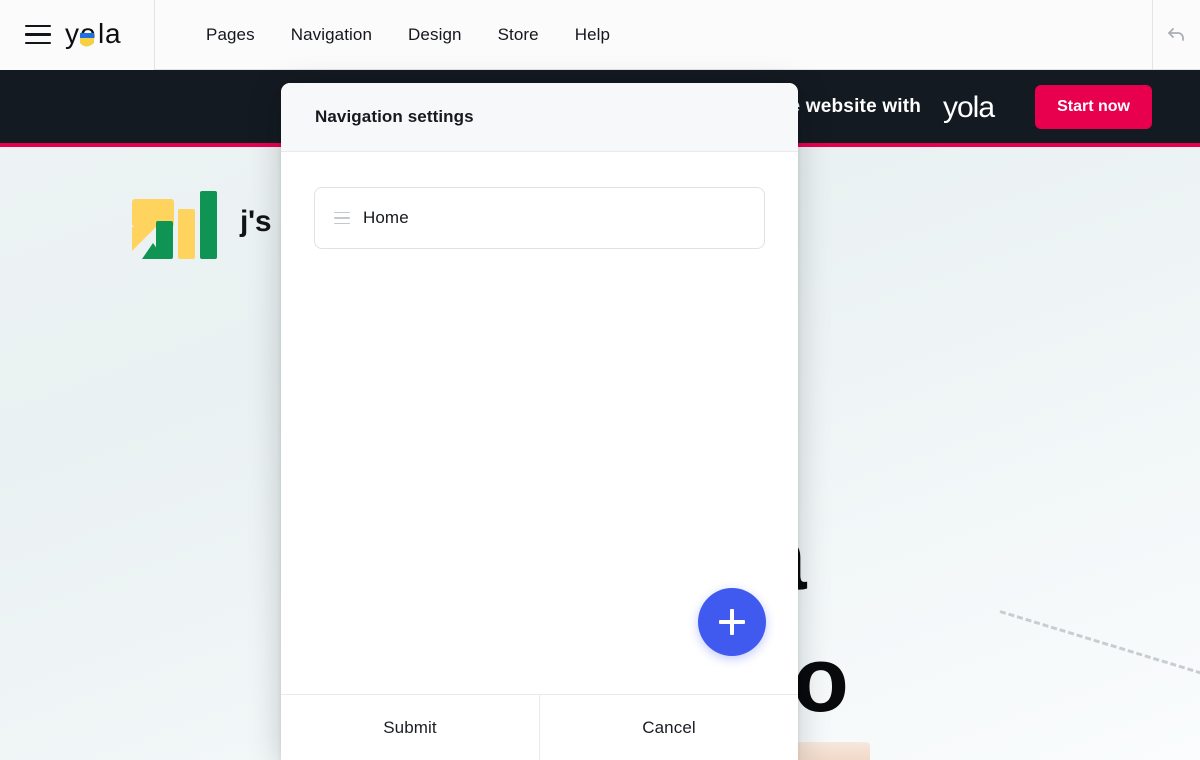 The image size is (1200, 760). Describe the element at coordinates (230, 35) in the screenshot. I see `toolbar-nav-pages: Pages` at that location.